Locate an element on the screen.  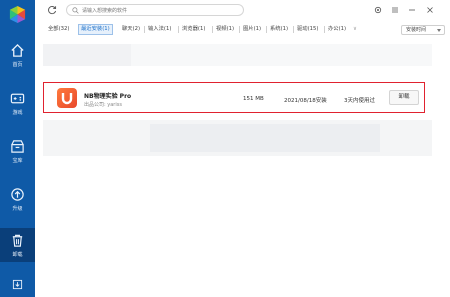
usage-status: 3天内使用过 is located at coordinates (359, 101).